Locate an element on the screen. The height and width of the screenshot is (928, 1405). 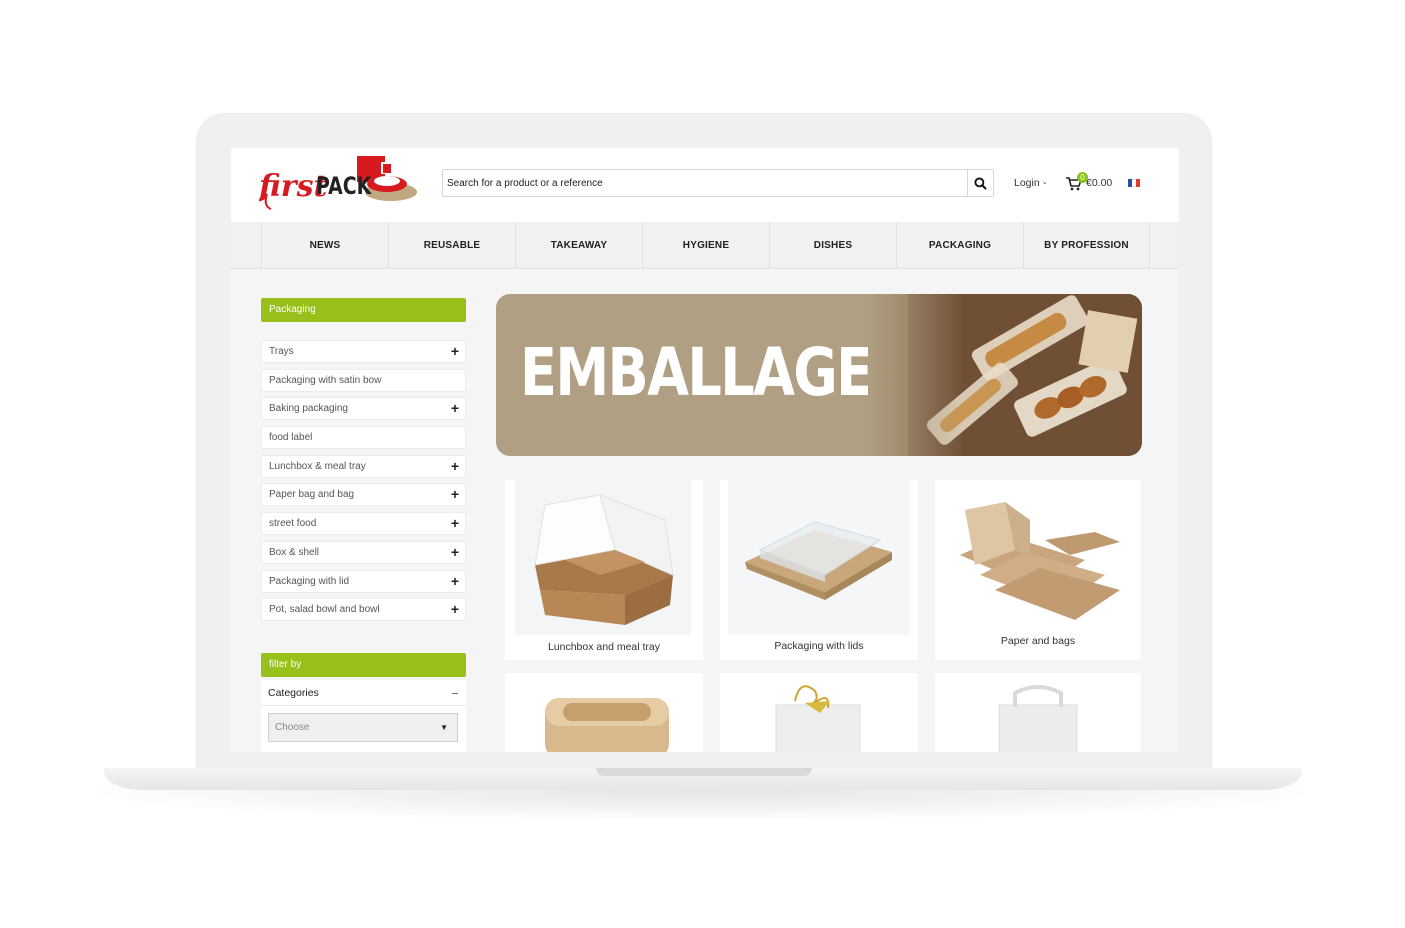
cart-total: €0.00 is located at coordinates (1099, 183).